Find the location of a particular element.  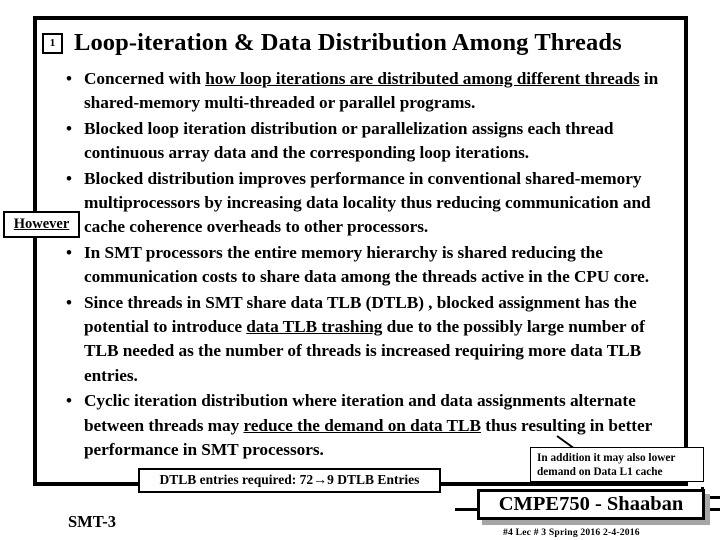

footer-meta-text: #4 Lec # 3 Spring 2016 2-4-2016 is located at coordinates (571, 532).